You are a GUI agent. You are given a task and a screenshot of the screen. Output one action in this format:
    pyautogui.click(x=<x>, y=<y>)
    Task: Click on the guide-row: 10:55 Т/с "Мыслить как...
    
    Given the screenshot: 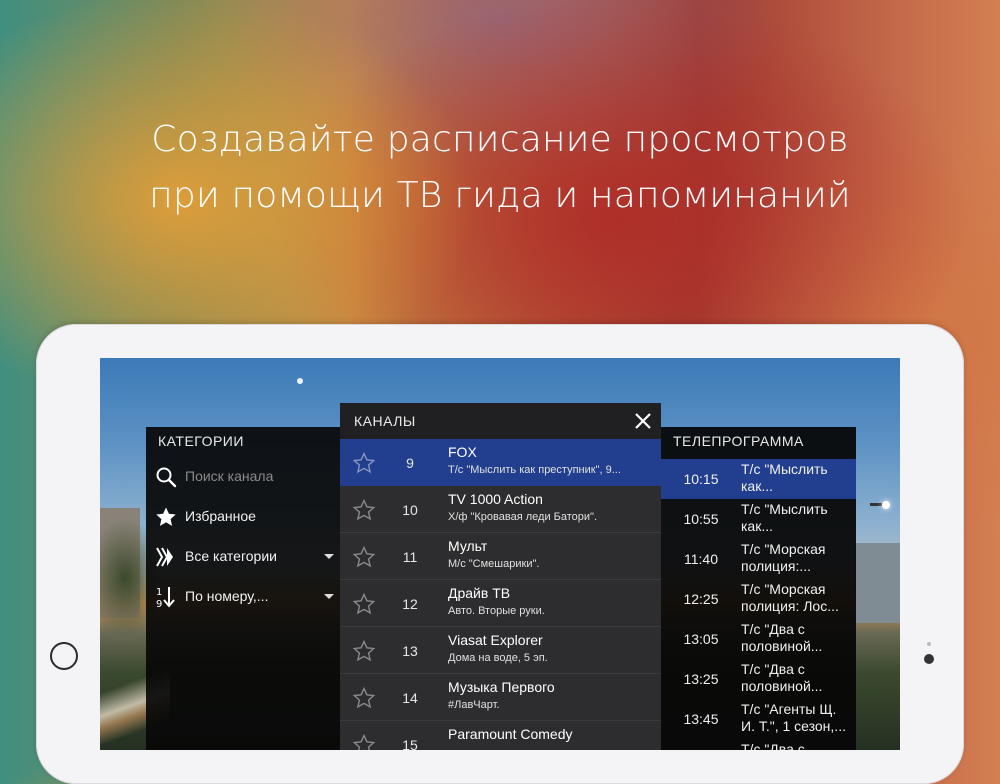 What is the action you would take?
    pyautogui.click(x=758, y=519)
    